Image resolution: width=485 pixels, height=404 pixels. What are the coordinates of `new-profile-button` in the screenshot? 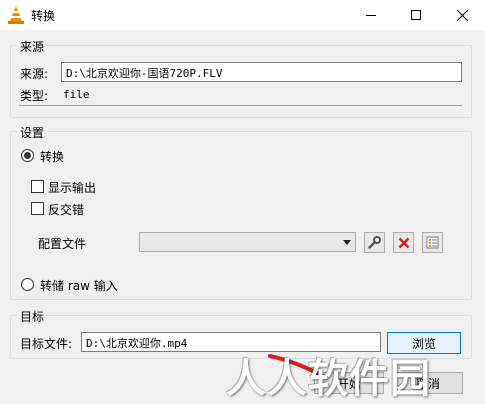 It's located at (432, 242).